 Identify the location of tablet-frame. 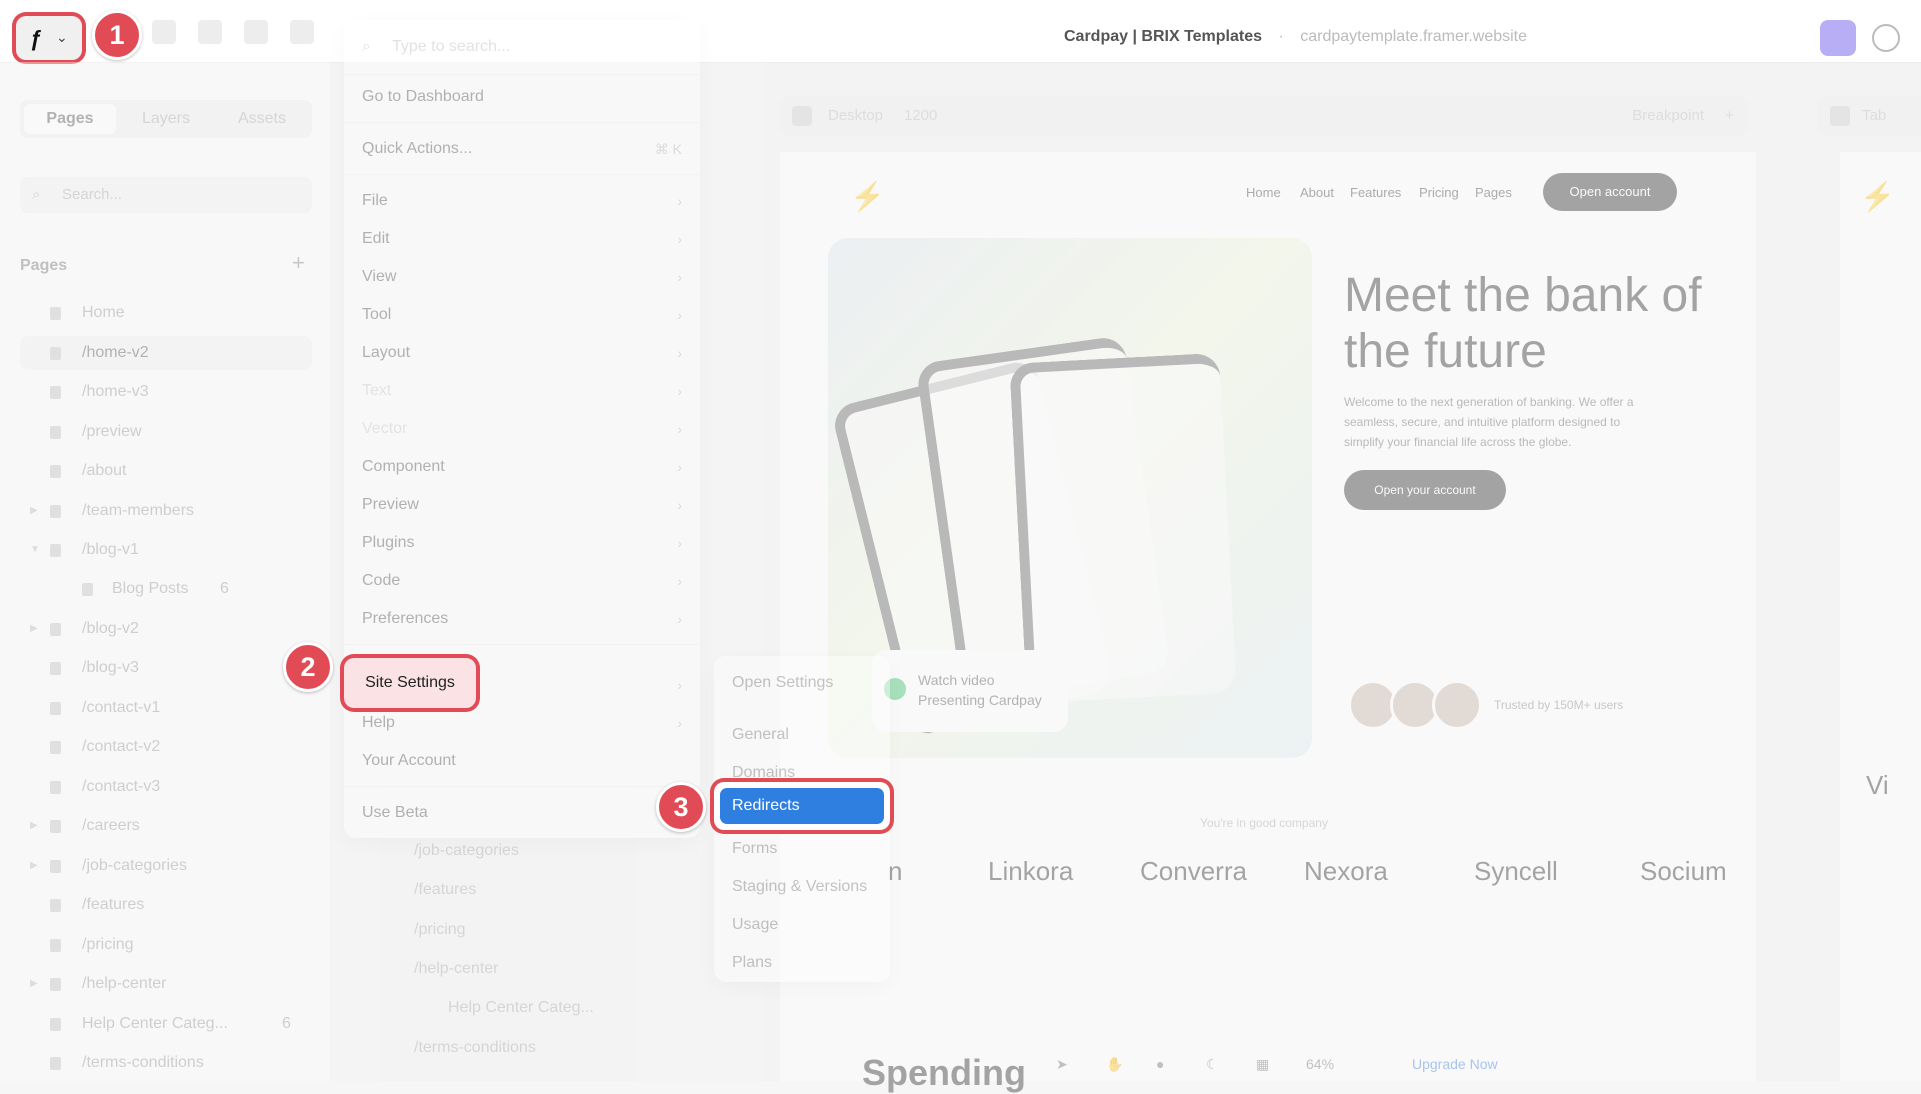
(1880, 616).